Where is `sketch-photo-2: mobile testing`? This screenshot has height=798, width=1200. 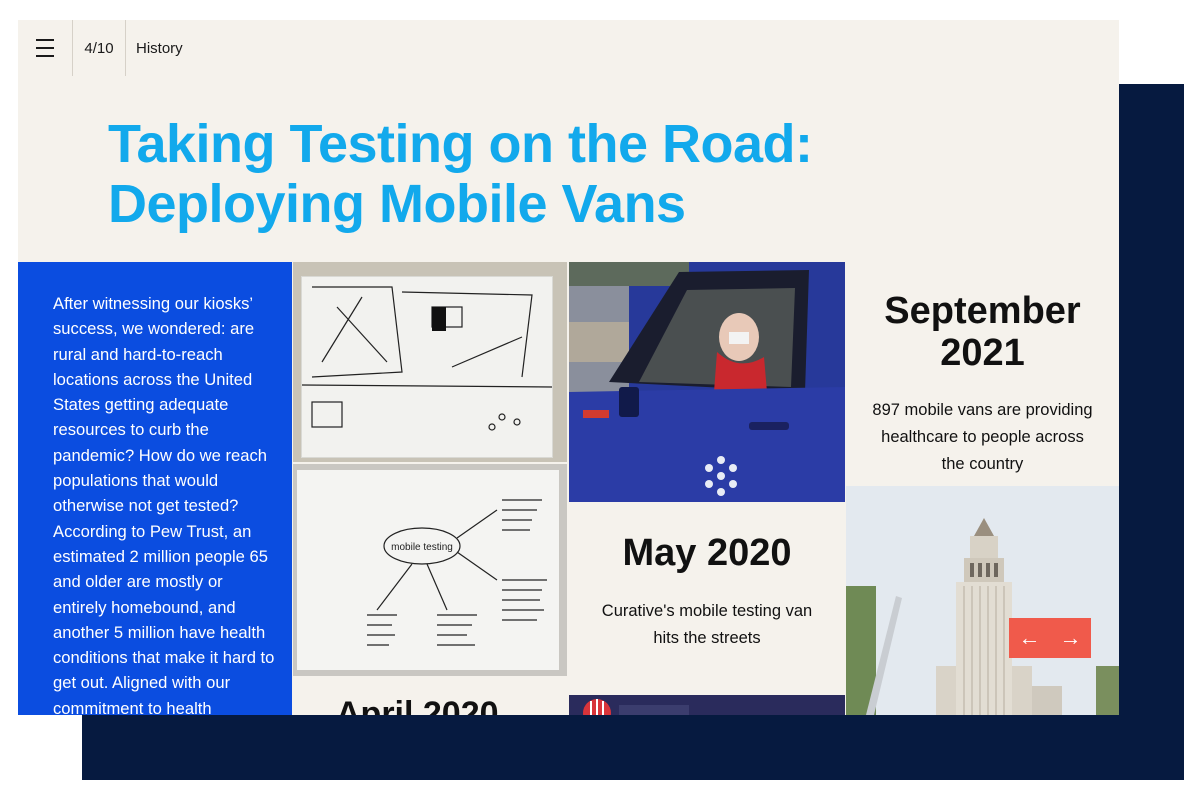 sketch-photo-2: mobile testing is located at coordinates (430, 570).